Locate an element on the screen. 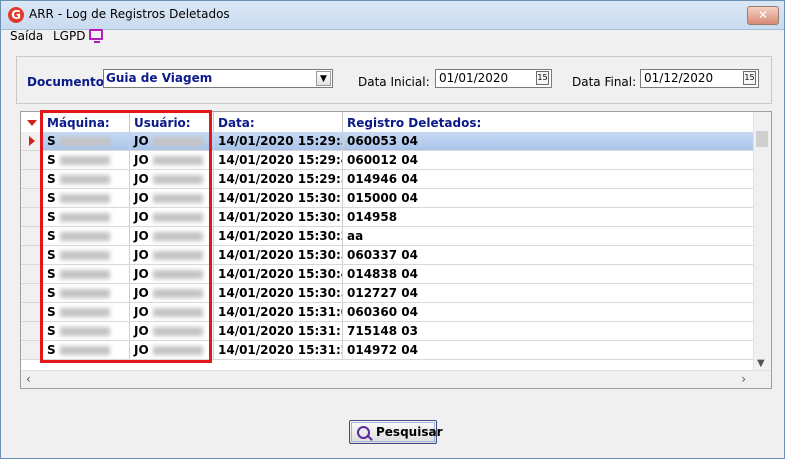 Image resolution: width=785 pixels, height=459 pixels. column-data: Data: is located at coordinates (278, 122).